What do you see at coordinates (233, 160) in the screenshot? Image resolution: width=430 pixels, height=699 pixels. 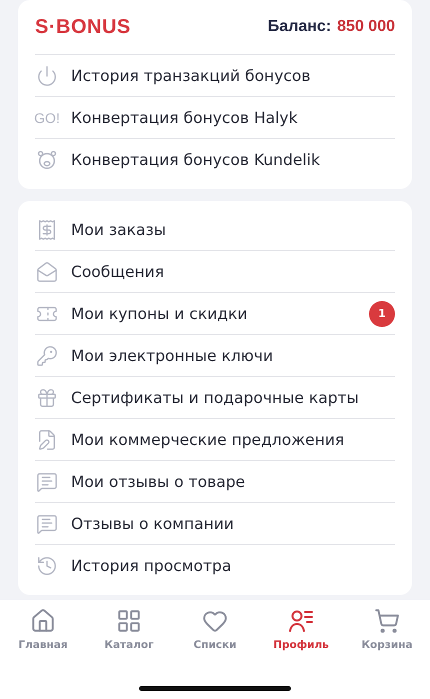 I see `menu-item: Конвертация бонусов Kundelik` at bounding box center [233, 160].